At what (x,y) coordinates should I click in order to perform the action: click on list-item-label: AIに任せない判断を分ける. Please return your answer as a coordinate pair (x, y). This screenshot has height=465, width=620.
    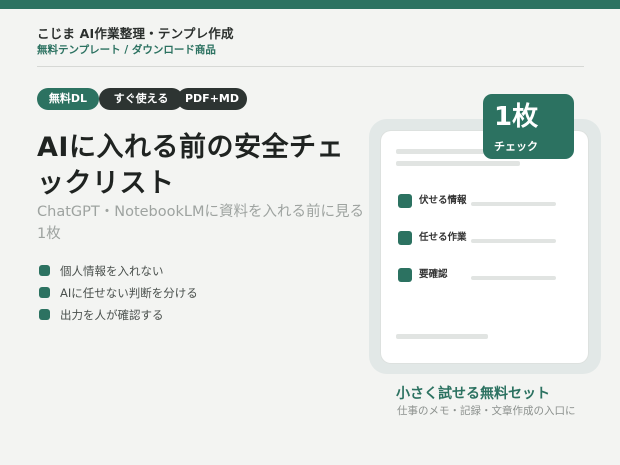
    Looking at the image, I should click on (129, 293).